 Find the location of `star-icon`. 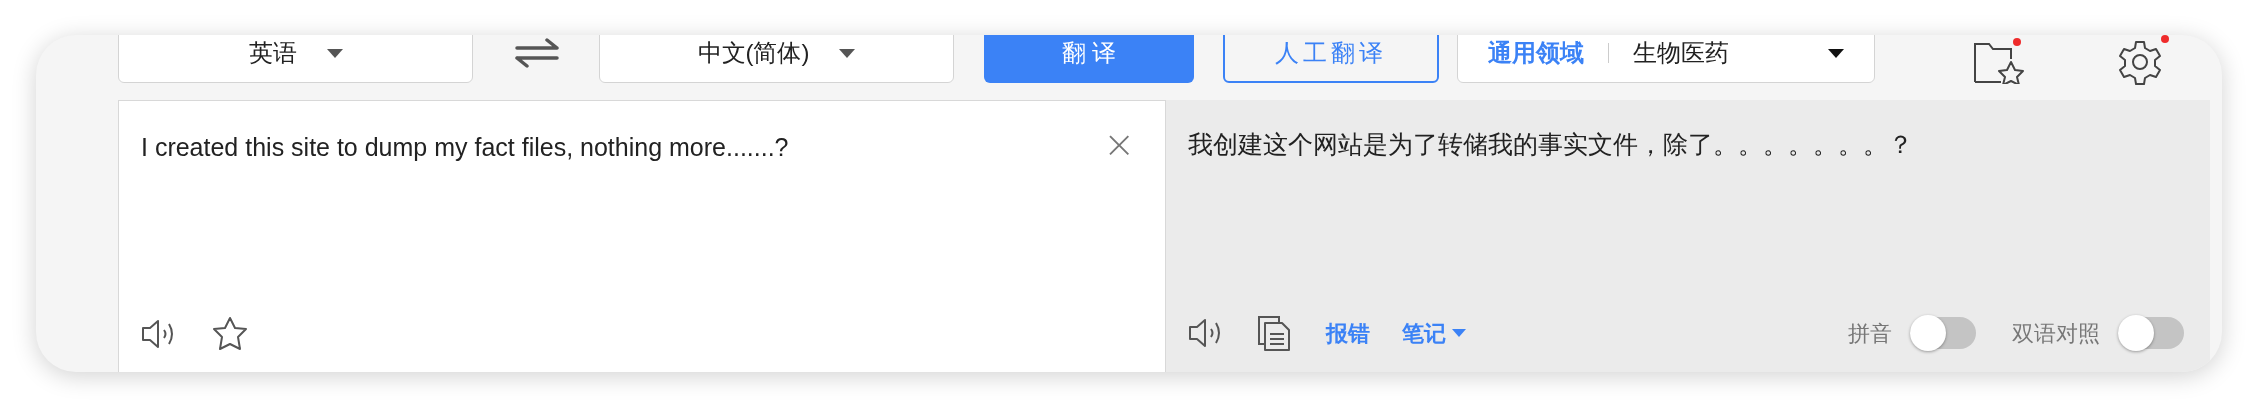

star-icon is located at coordinates (230, 334).